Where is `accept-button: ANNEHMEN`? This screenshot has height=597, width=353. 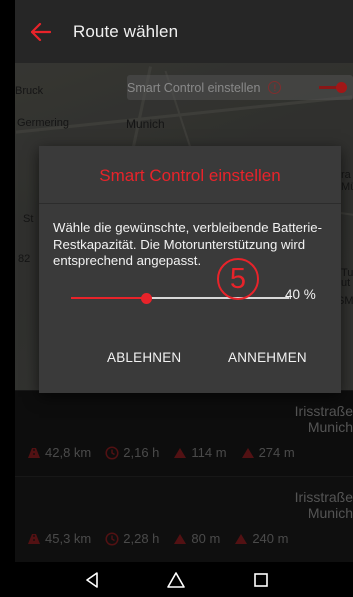 accept-button: ANNEHMEN is located at coordinates (267, 357).